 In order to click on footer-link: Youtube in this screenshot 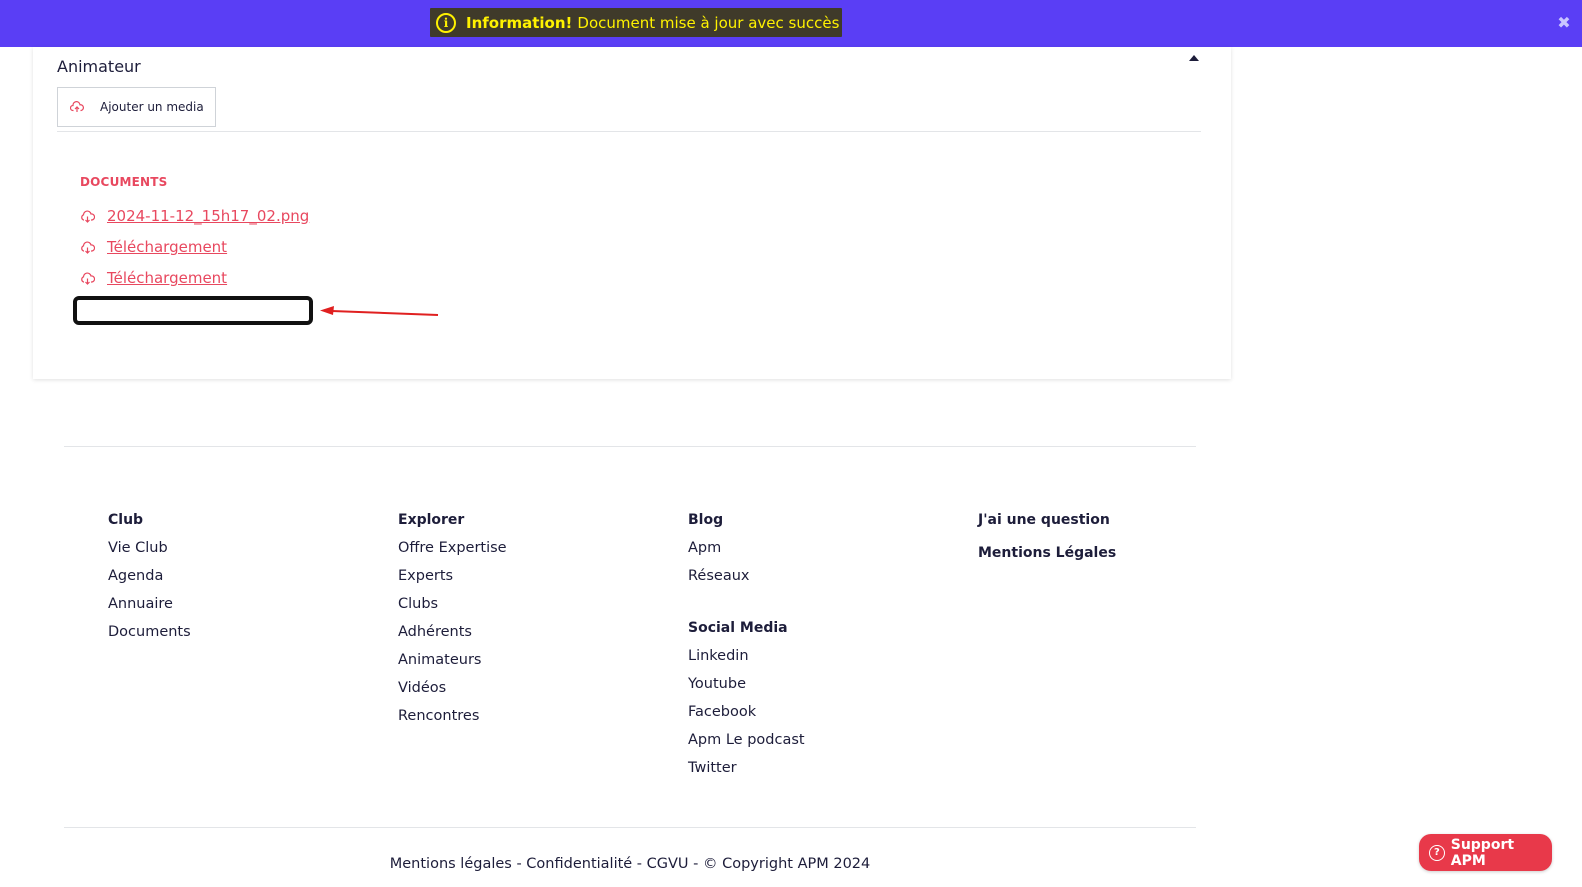, I will do `click(746, 684)`.